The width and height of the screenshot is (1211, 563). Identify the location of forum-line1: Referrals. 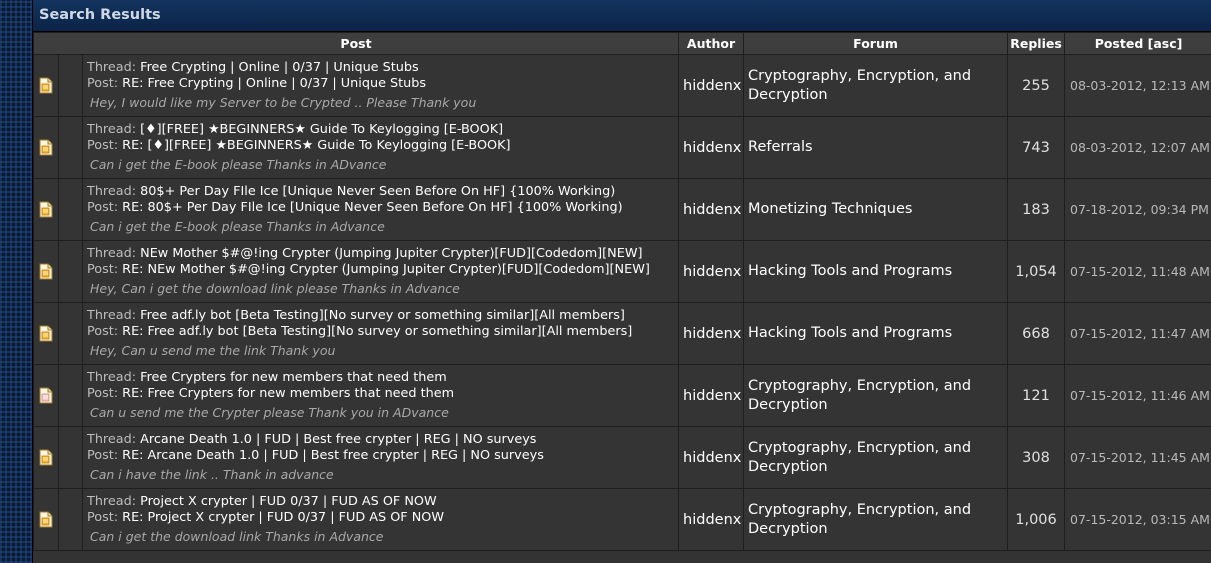
(780, 147).